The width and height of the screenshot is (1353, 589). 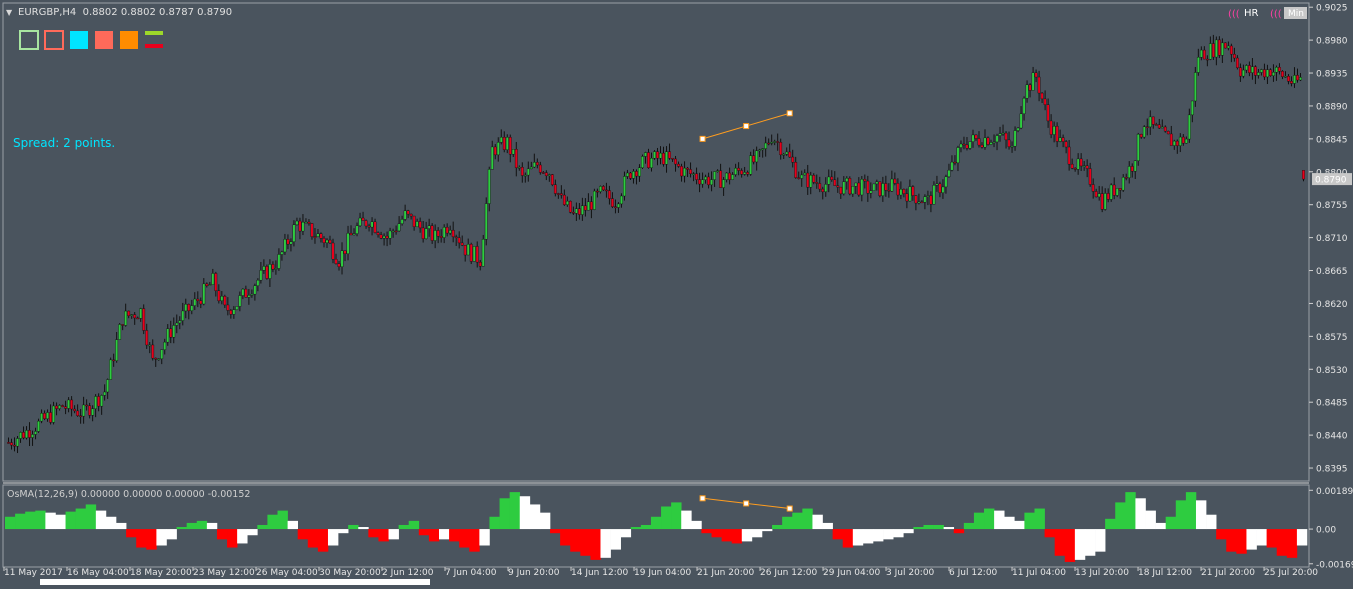 I want to click on swatch-fill-orange, so click(x=129, y=40).